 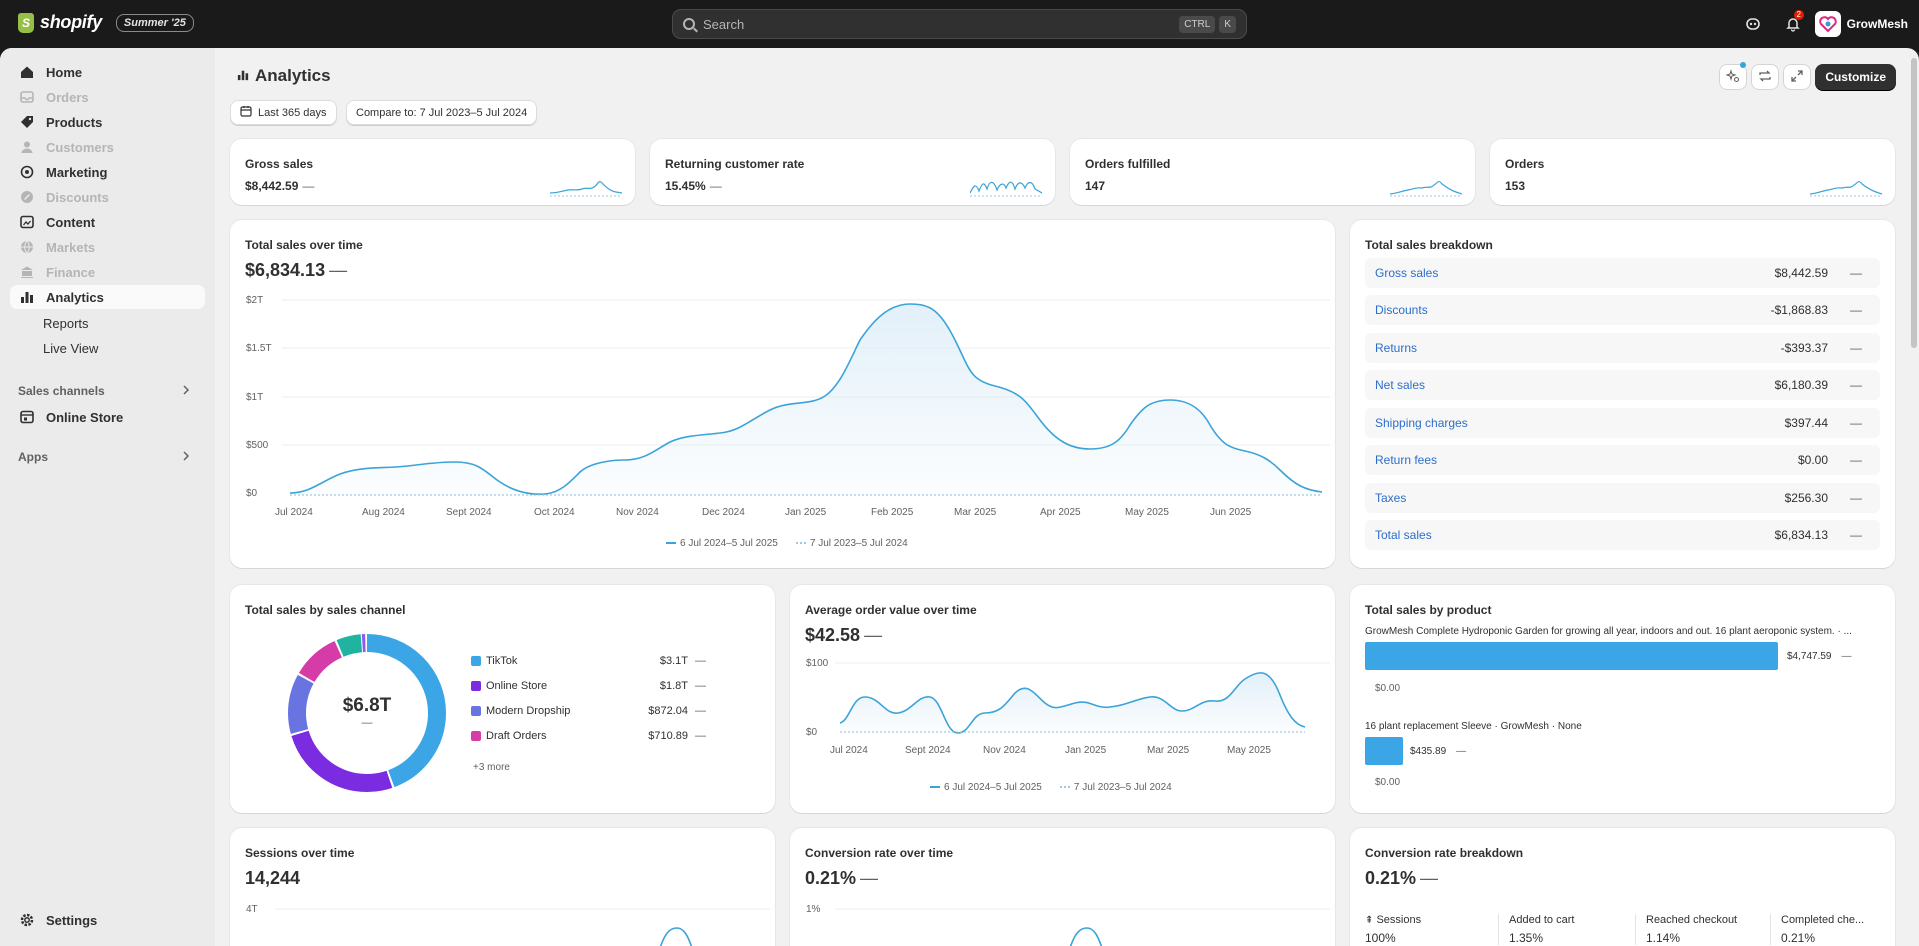 What do you see at coordinates (1391, 498) in the screenshot?
I see `breakdown-label: Taxes` at bounding box center [1391, 498].